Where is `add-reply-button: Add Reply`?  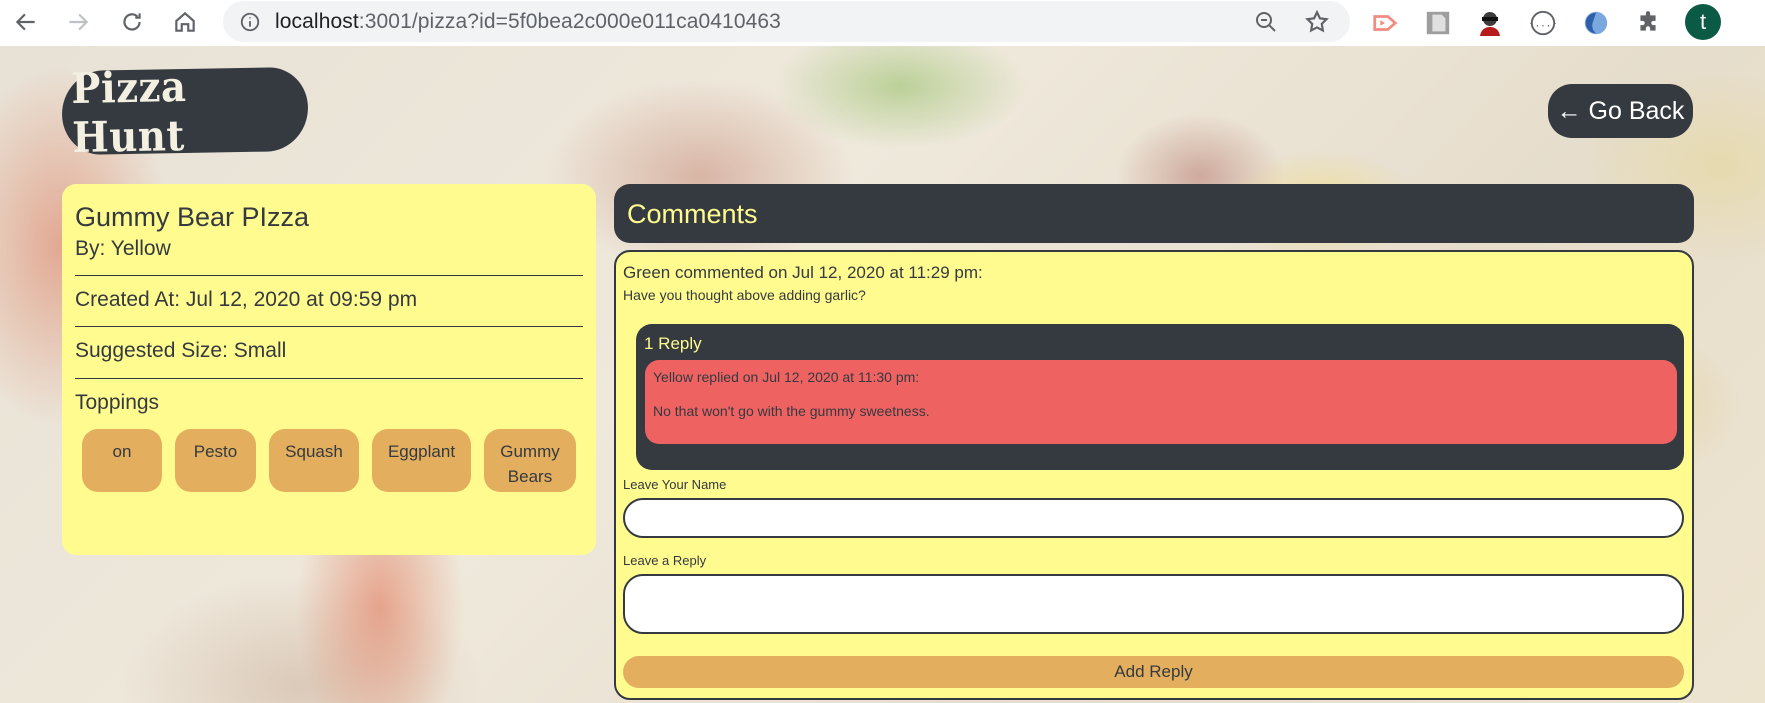 add-reply-button: Add Reply is located at coordinates (1153, 672).